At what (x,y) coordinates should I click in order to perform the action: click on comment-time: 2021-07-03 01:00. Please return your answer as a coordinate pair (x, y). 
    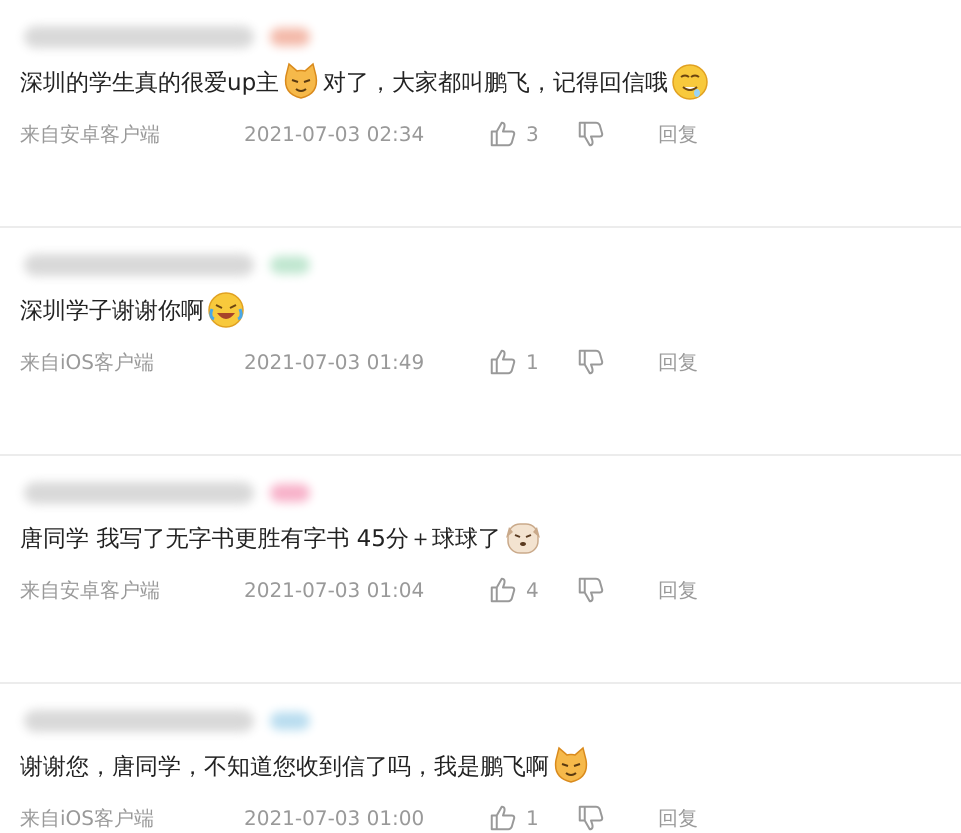
    Looking at the image, I should click on (335, 818).